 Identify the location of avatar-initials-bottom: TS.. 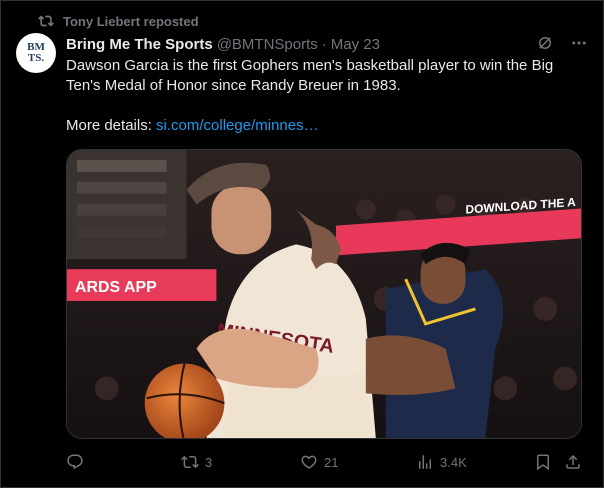
(36, 58).